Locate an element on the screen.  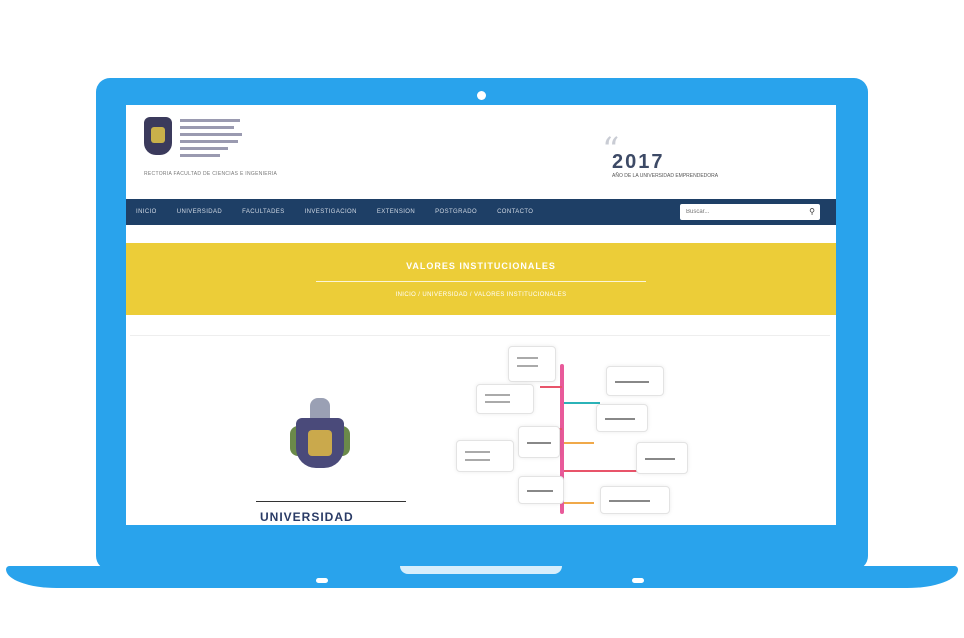
values-mindmap-image is located at coordinates (564, 435).